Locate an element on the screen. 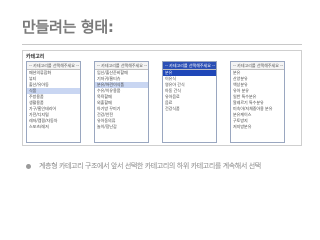  category-option: 스포츠/레저 is located at coordinates (53, 127).